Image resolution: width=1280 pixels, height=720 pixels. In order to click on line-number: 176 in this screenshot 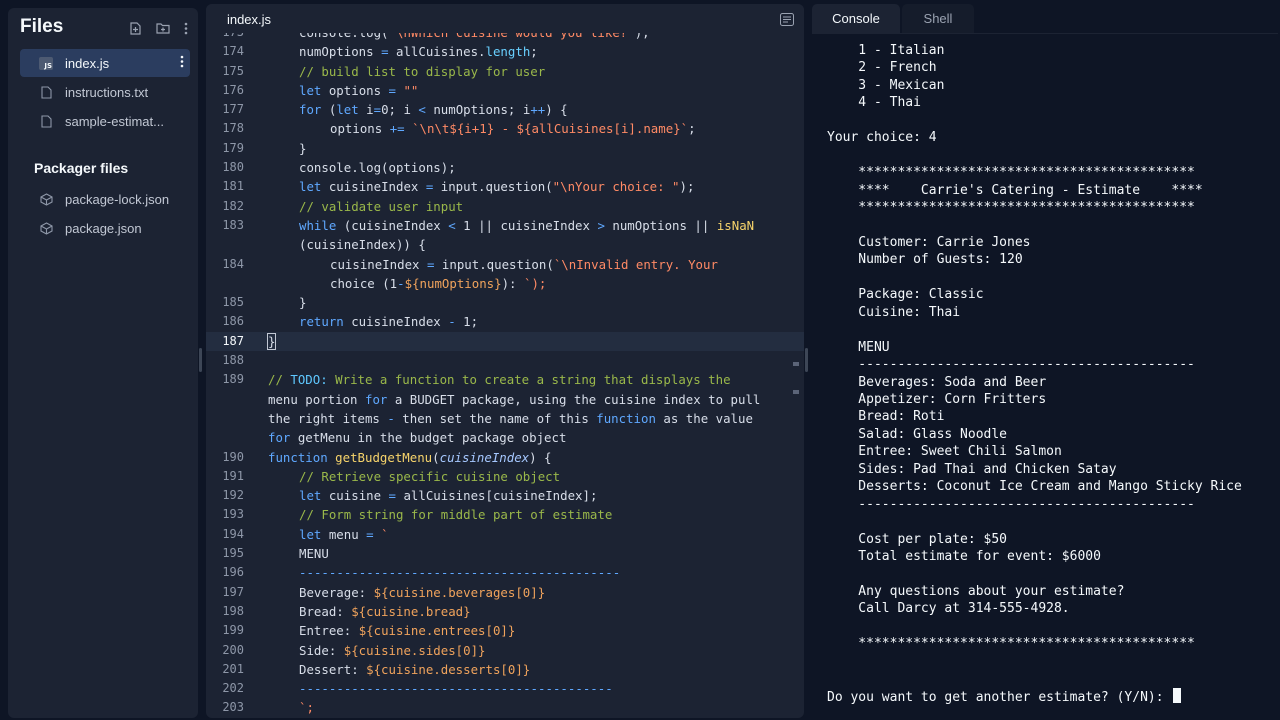, I will do `click(233, 89)`.